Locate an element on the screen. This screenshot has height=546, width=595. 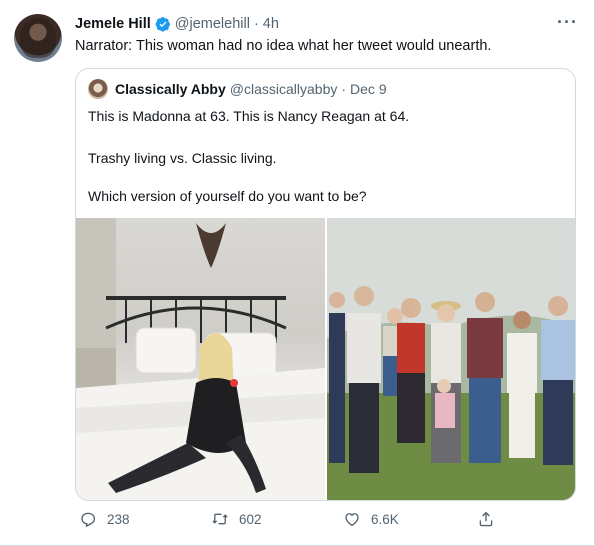
share-icon is located at coordinates (486, 519).